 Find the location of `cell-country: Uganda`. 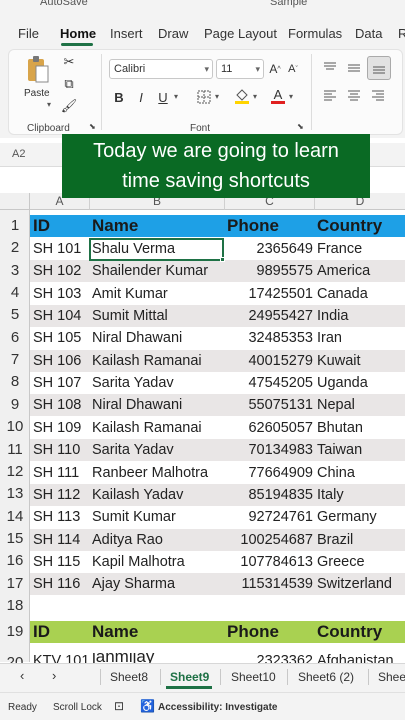

cell-country: Uganda is located at coordinates (361, 383).